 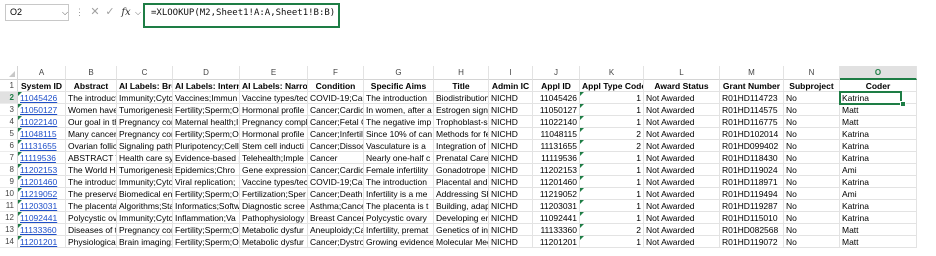 I want to click on table-cell: Pregnancy comp, so click(x=145, y=134).